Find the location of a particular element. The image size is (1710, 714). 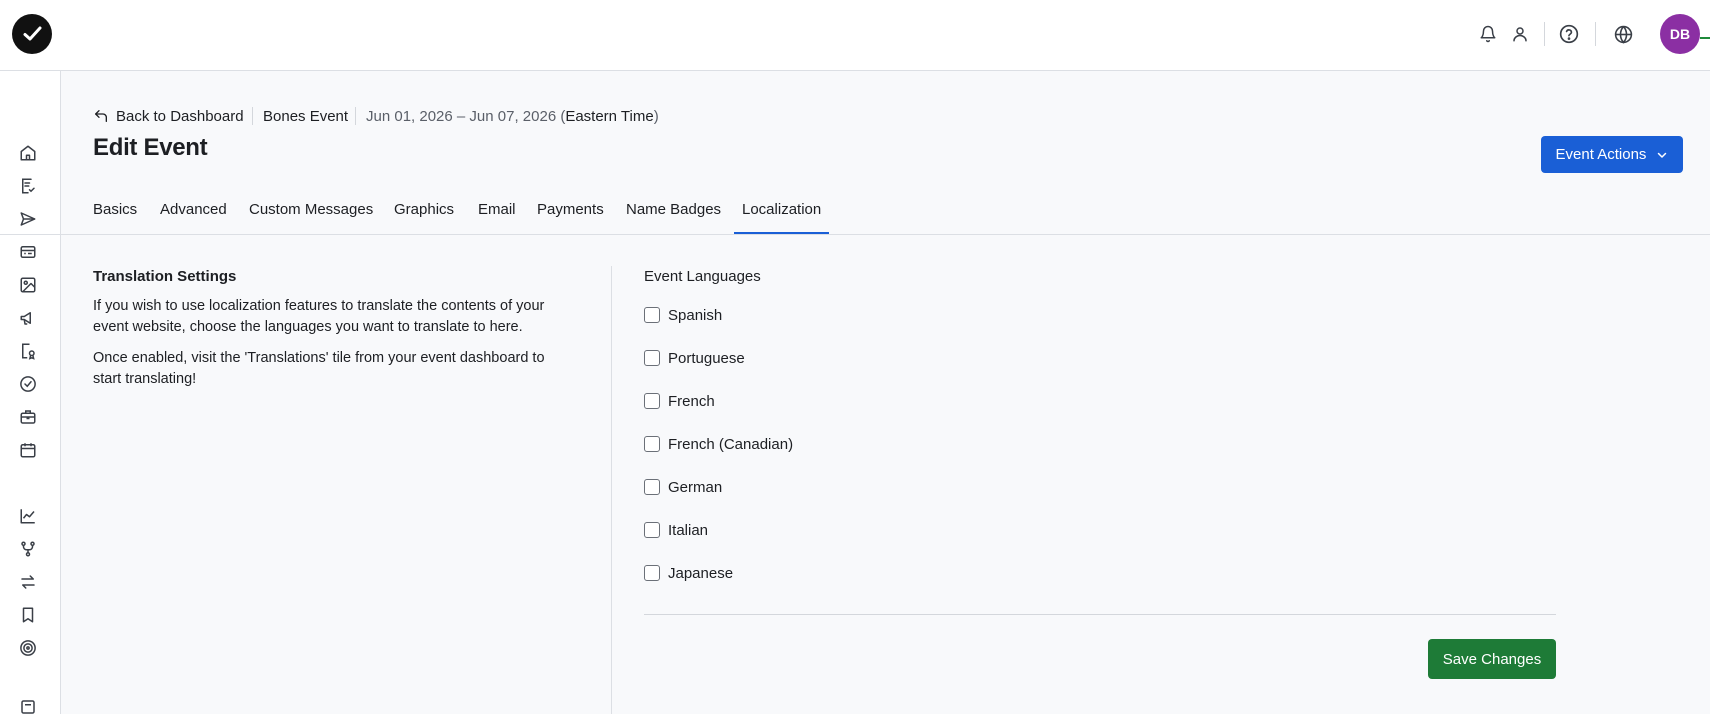

language-option-french-canadian: French (Canadian) is located at coordinates (718, 444).